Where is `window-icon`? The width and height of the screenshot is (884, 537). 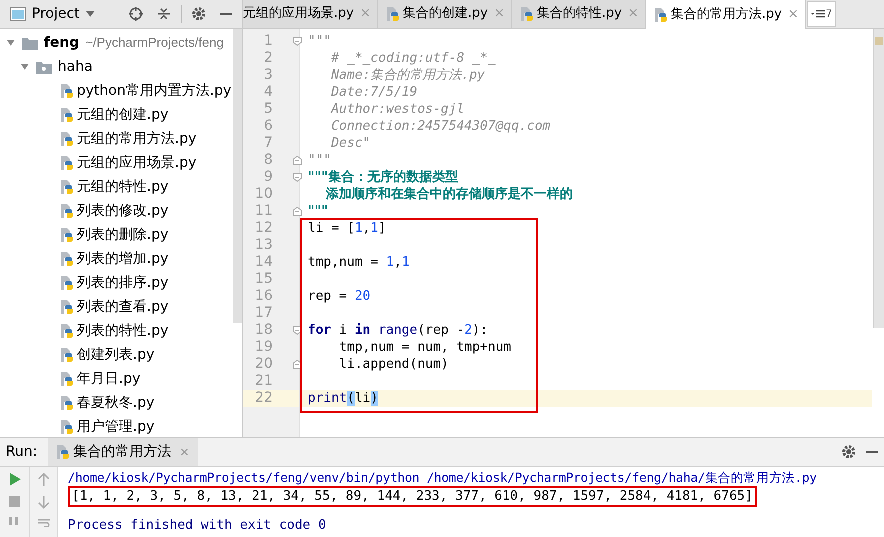
window-icon is located at coordinates (18, 14).